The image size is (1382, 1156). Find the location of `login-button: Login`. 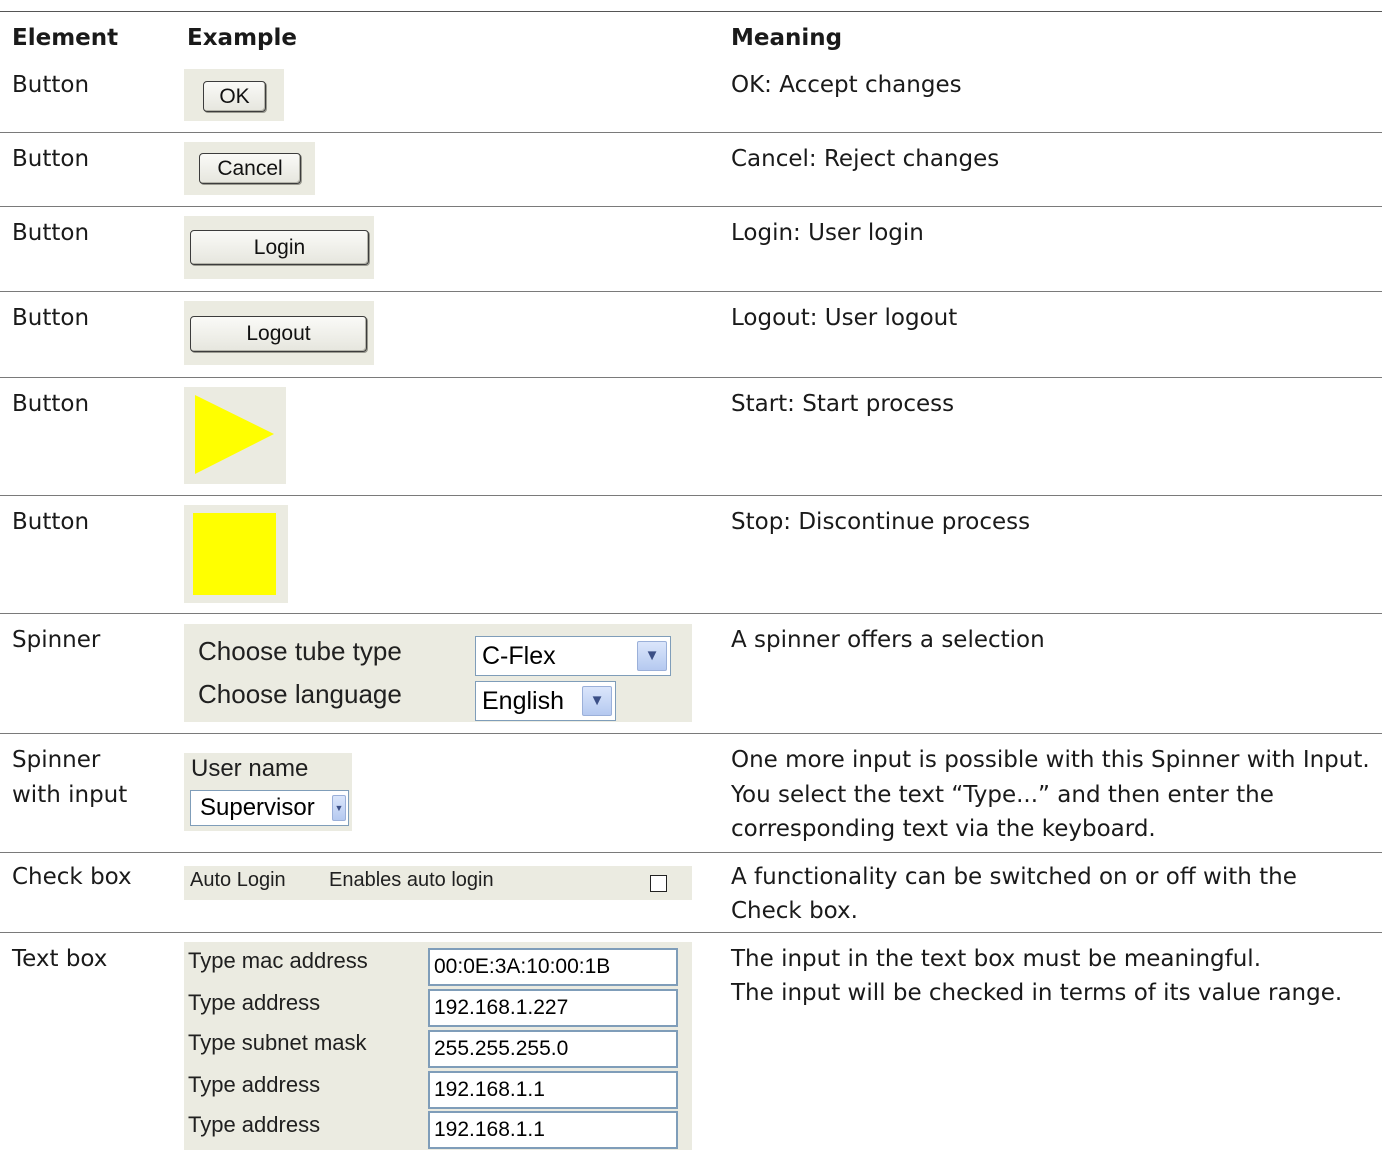

login-button: Login is located at coordinates (279, 247).